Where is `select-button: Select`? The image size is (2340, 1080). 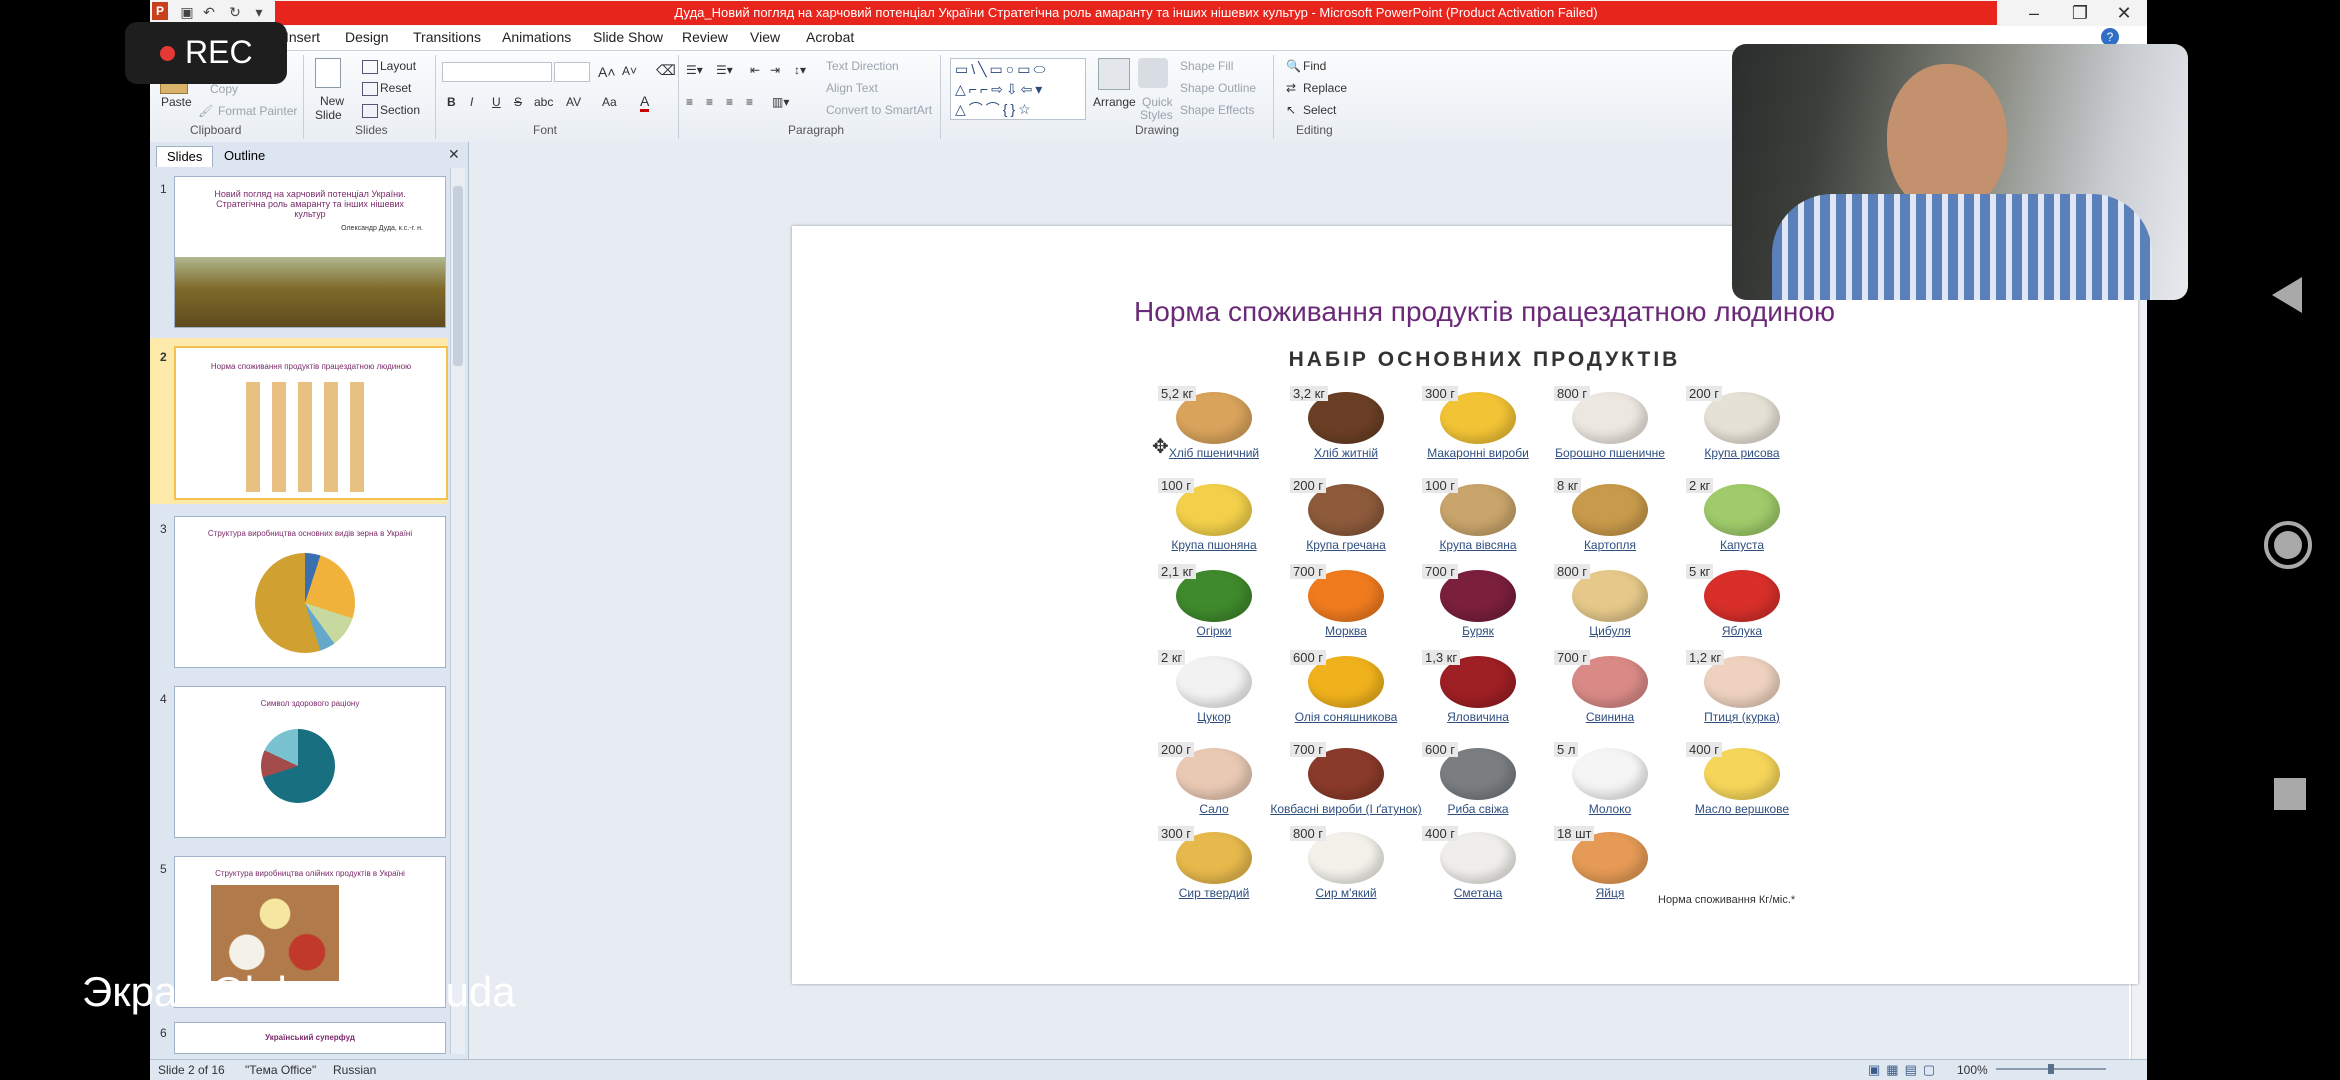 select-button: Select is located at coordinates (1319, 110).